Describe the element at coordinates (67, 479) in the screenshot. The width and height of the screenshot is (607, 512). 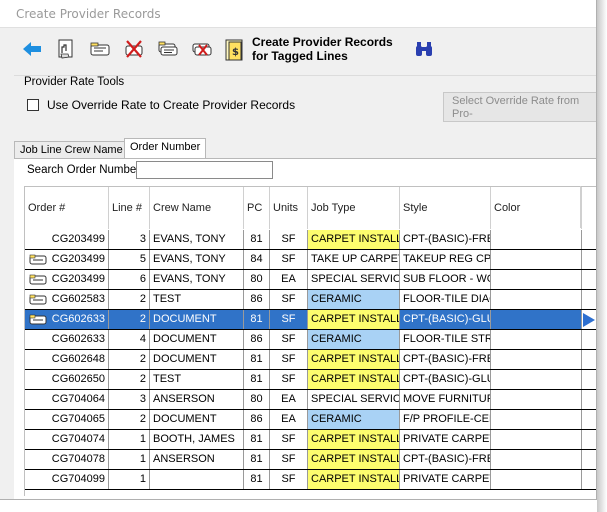
I see `order-cell: CG704099` at that location.